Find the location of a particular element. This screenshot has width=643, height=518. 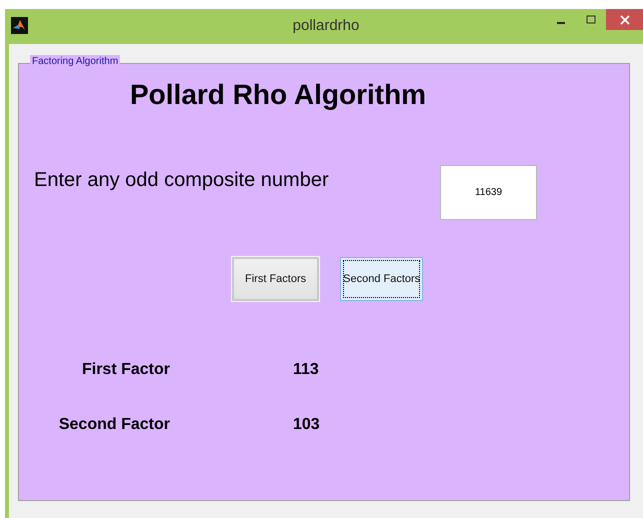

result-value: 103 is located at coordinates (306, 425).